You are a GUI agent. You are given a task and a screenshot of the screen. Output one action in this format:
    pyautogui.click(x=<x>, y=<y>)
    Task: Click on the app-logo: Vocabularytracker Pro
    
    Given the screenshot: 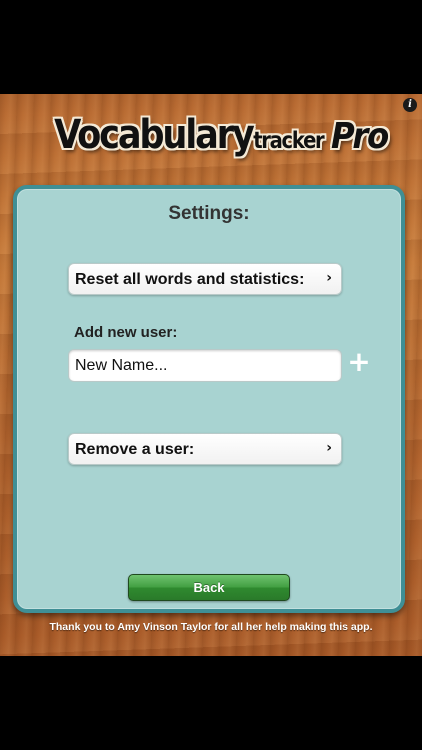 What is the action you would take?
    pyautogui.click(x=211, y=143)
    